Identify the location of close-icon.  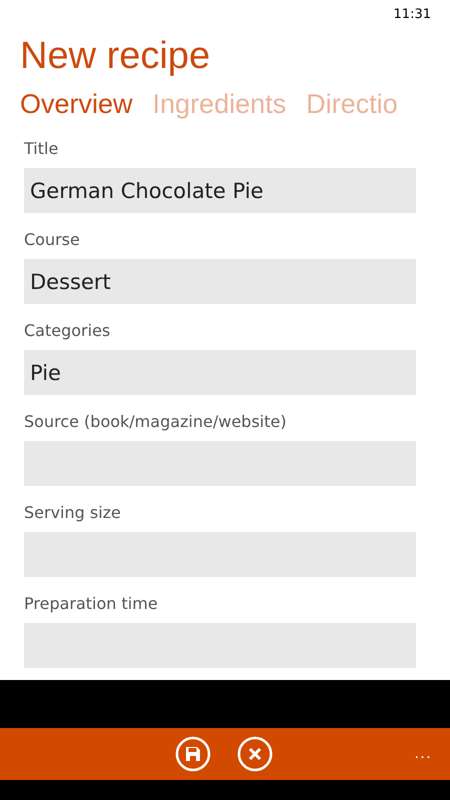
(255, 754).